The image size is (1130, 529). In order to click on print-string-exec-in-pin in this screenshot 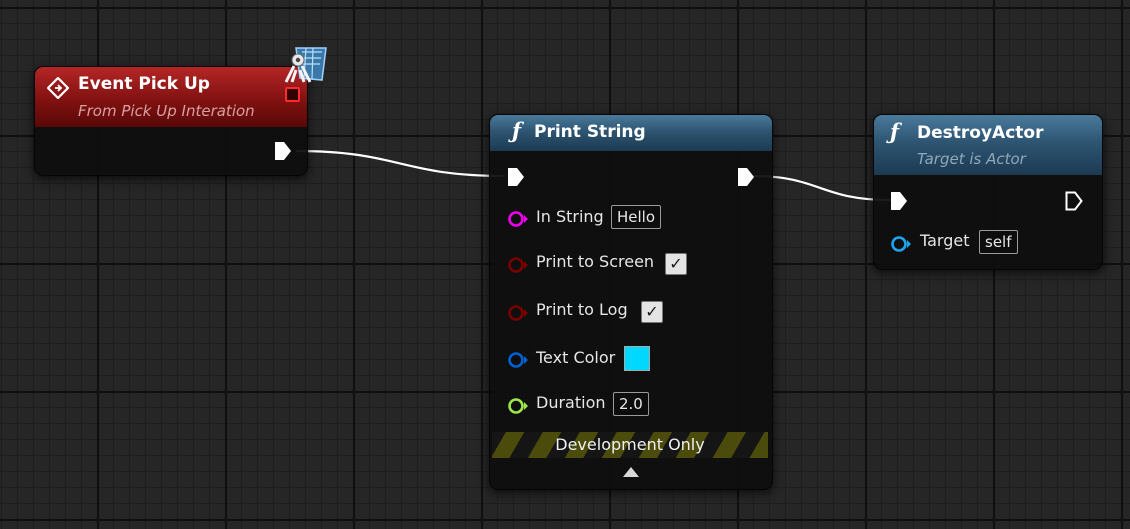, I will do `click(516, 177)`.